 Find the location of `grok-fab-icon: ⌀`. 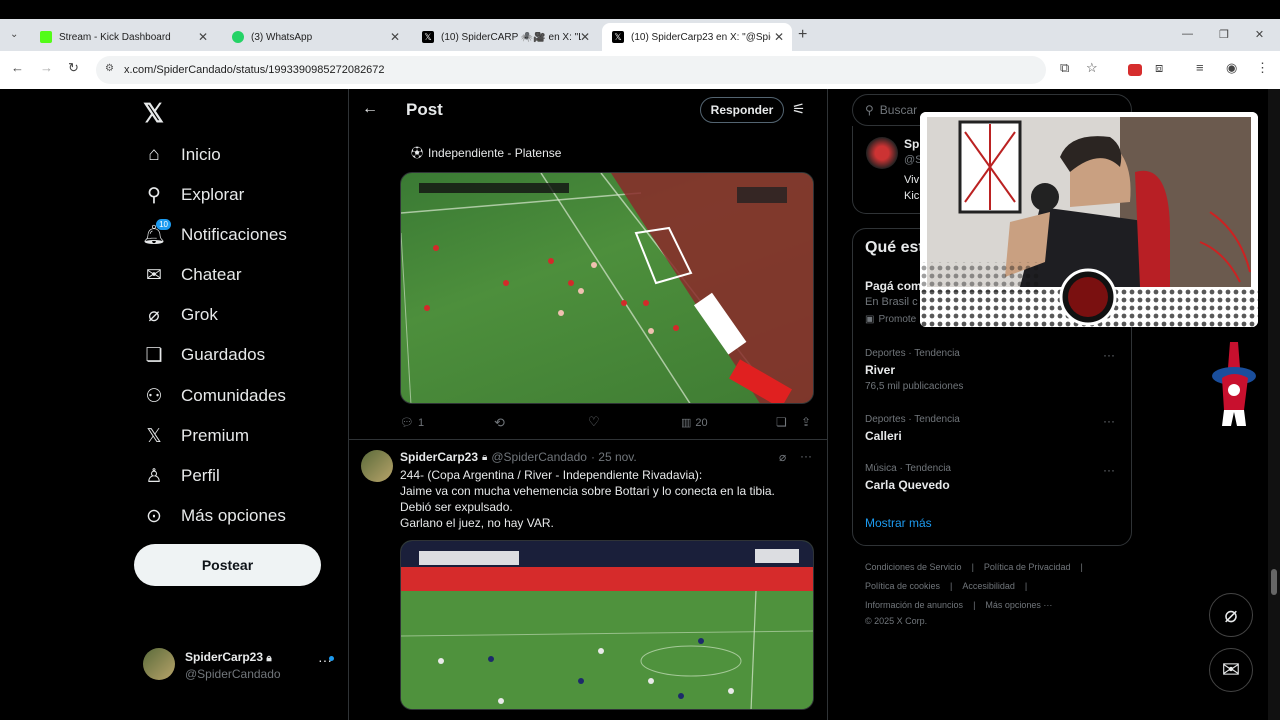

grok-fab-icon: ⌀ is located at coordinates (1231, 615).